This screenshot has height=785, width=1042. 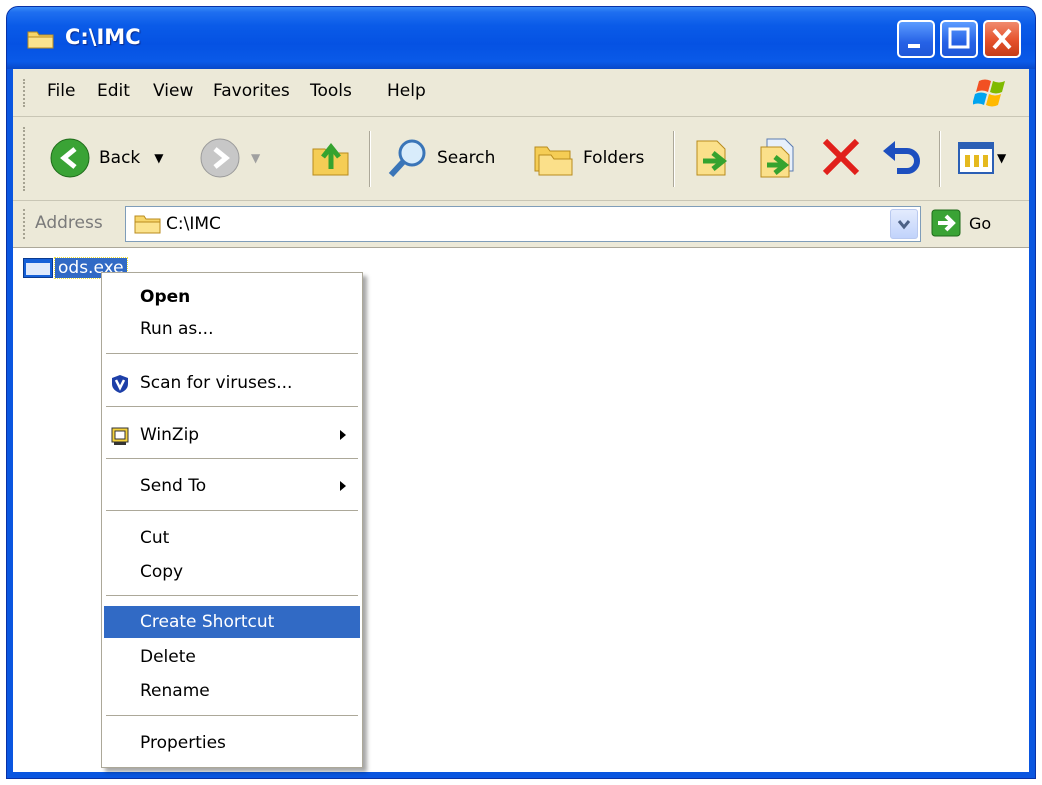 I want to click on menu-item-winzip: WinZip, so click(x=232, y=435).